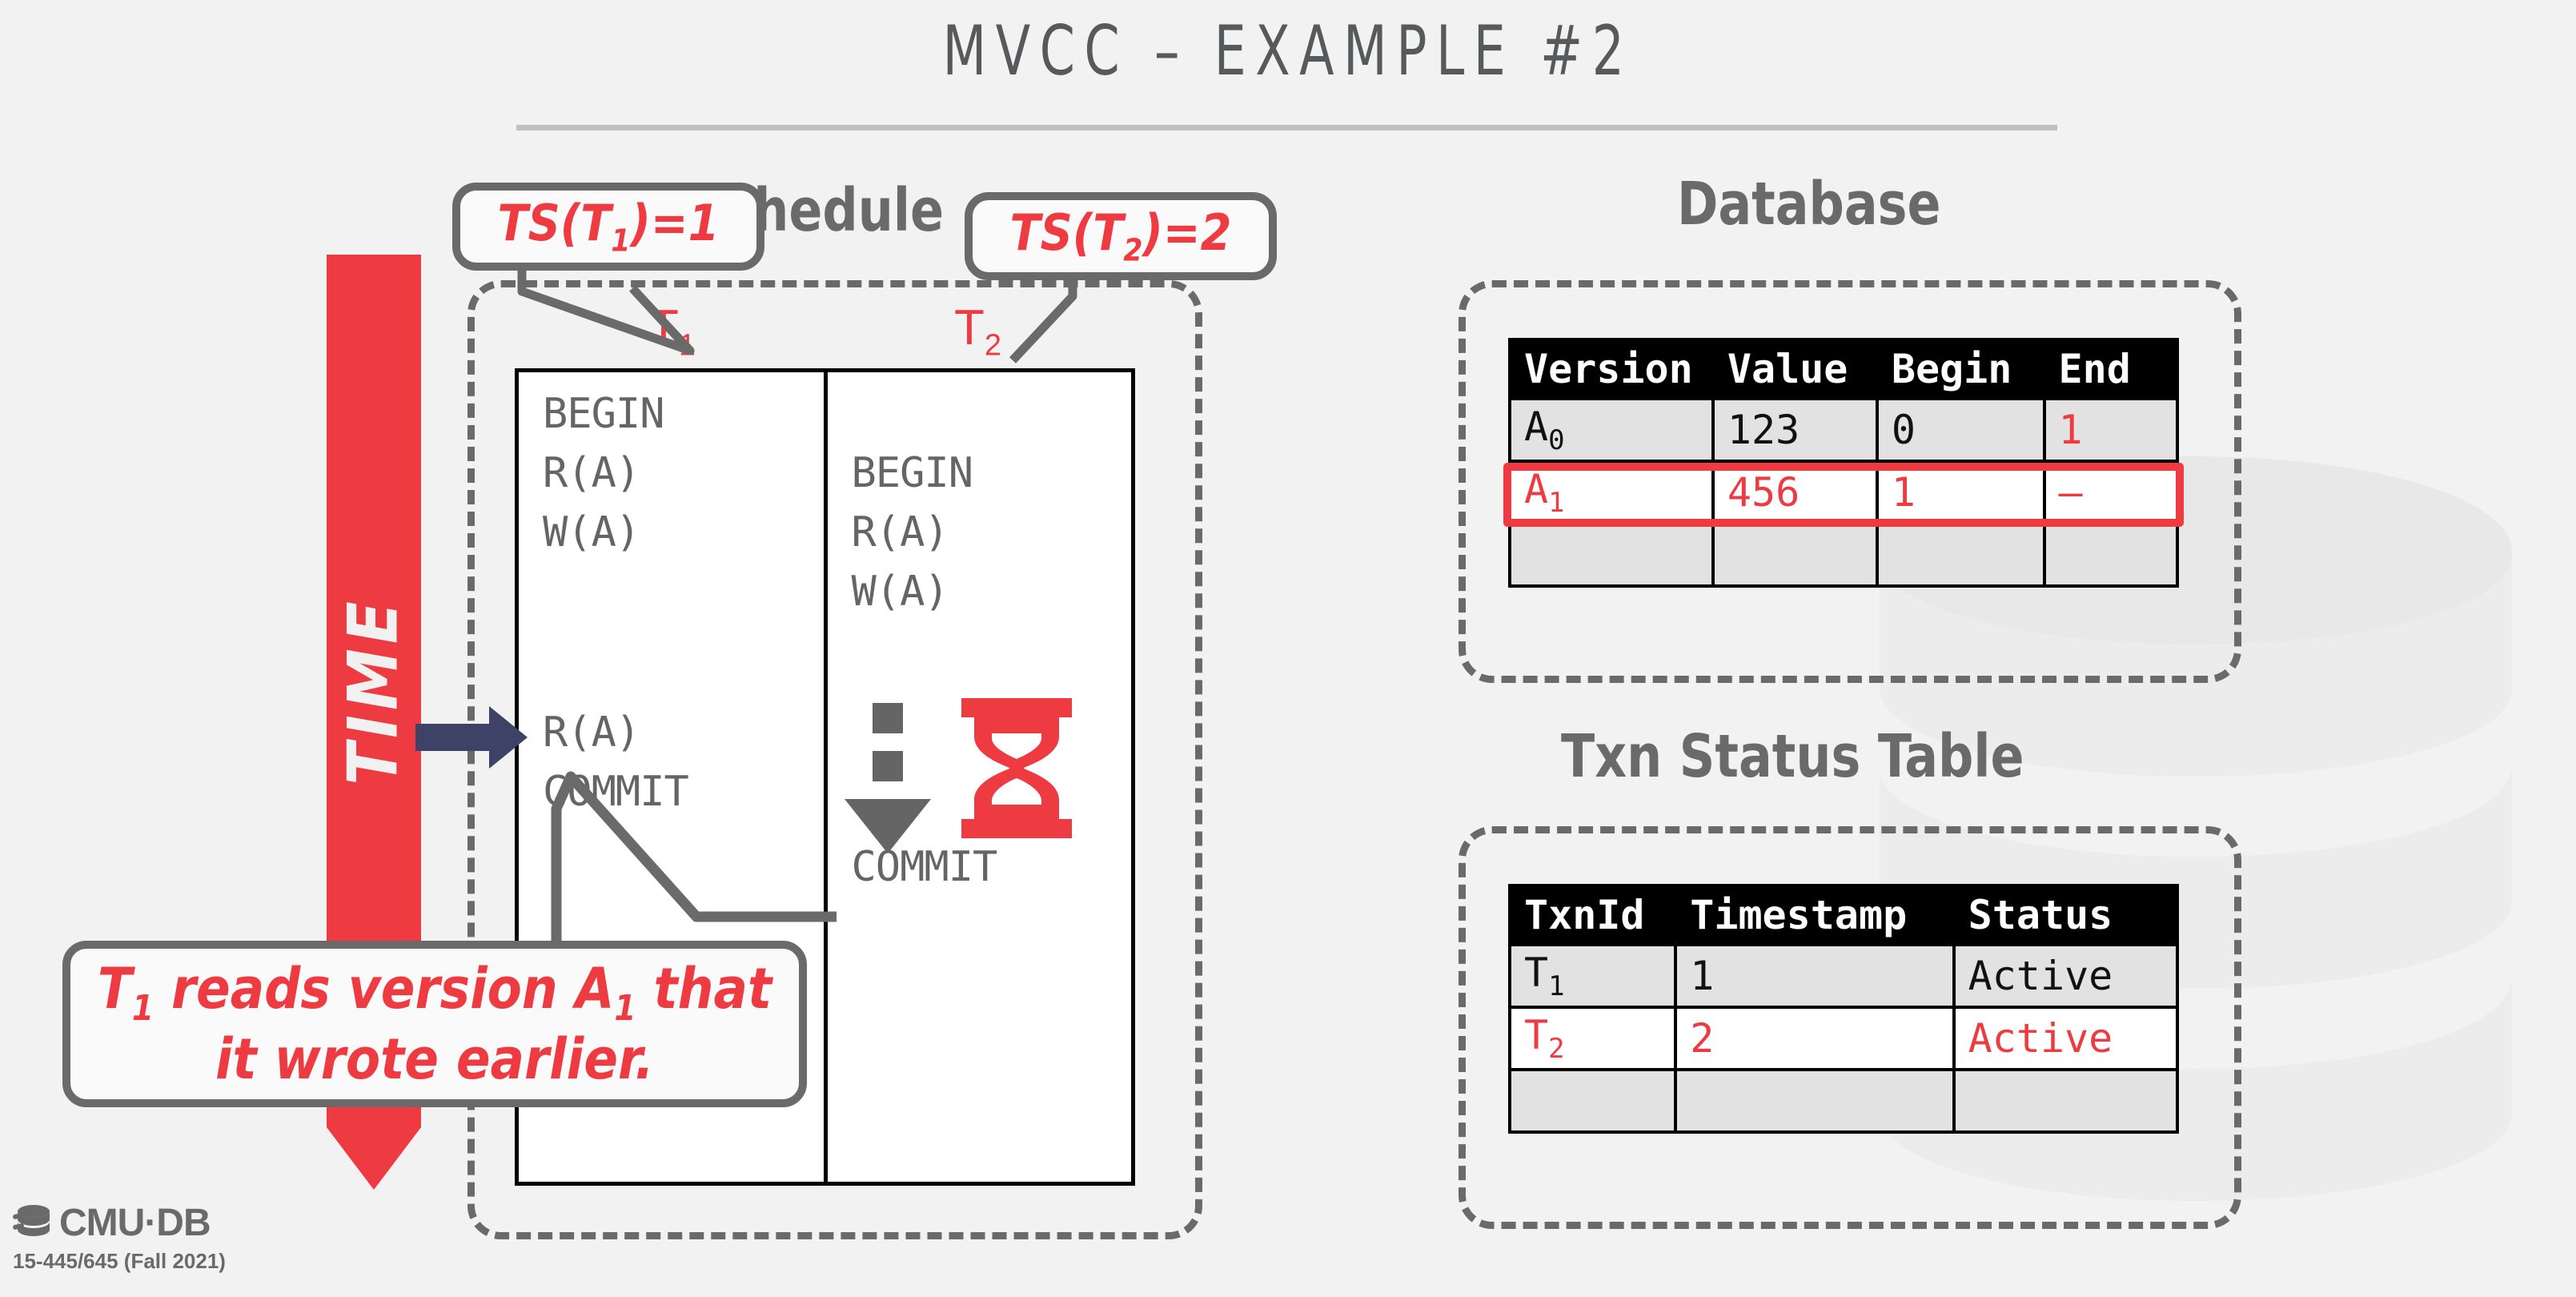 This screenshot has width=2576, height=1297. Describe the element at coordinates (31, 1220) in the screenshot. I see `database-cylinder-icon` at that location.